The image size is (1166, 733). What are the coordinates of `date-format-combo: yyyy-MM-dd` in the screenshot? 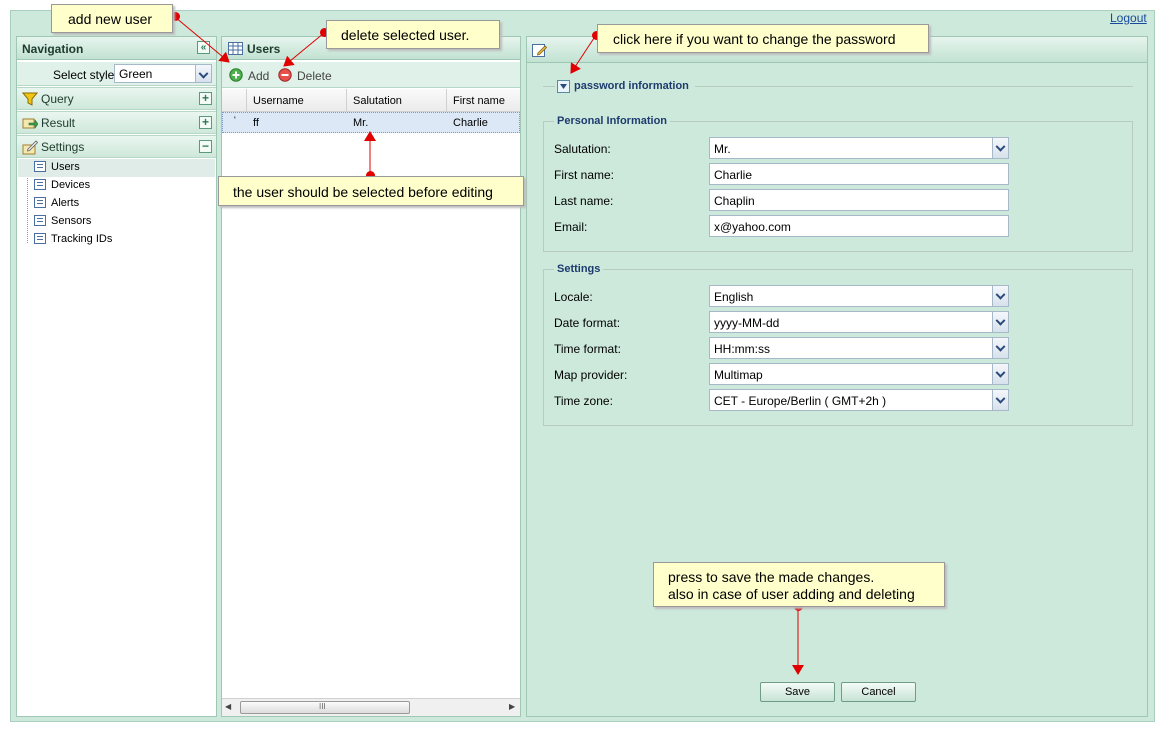 It's located at (859, 322).